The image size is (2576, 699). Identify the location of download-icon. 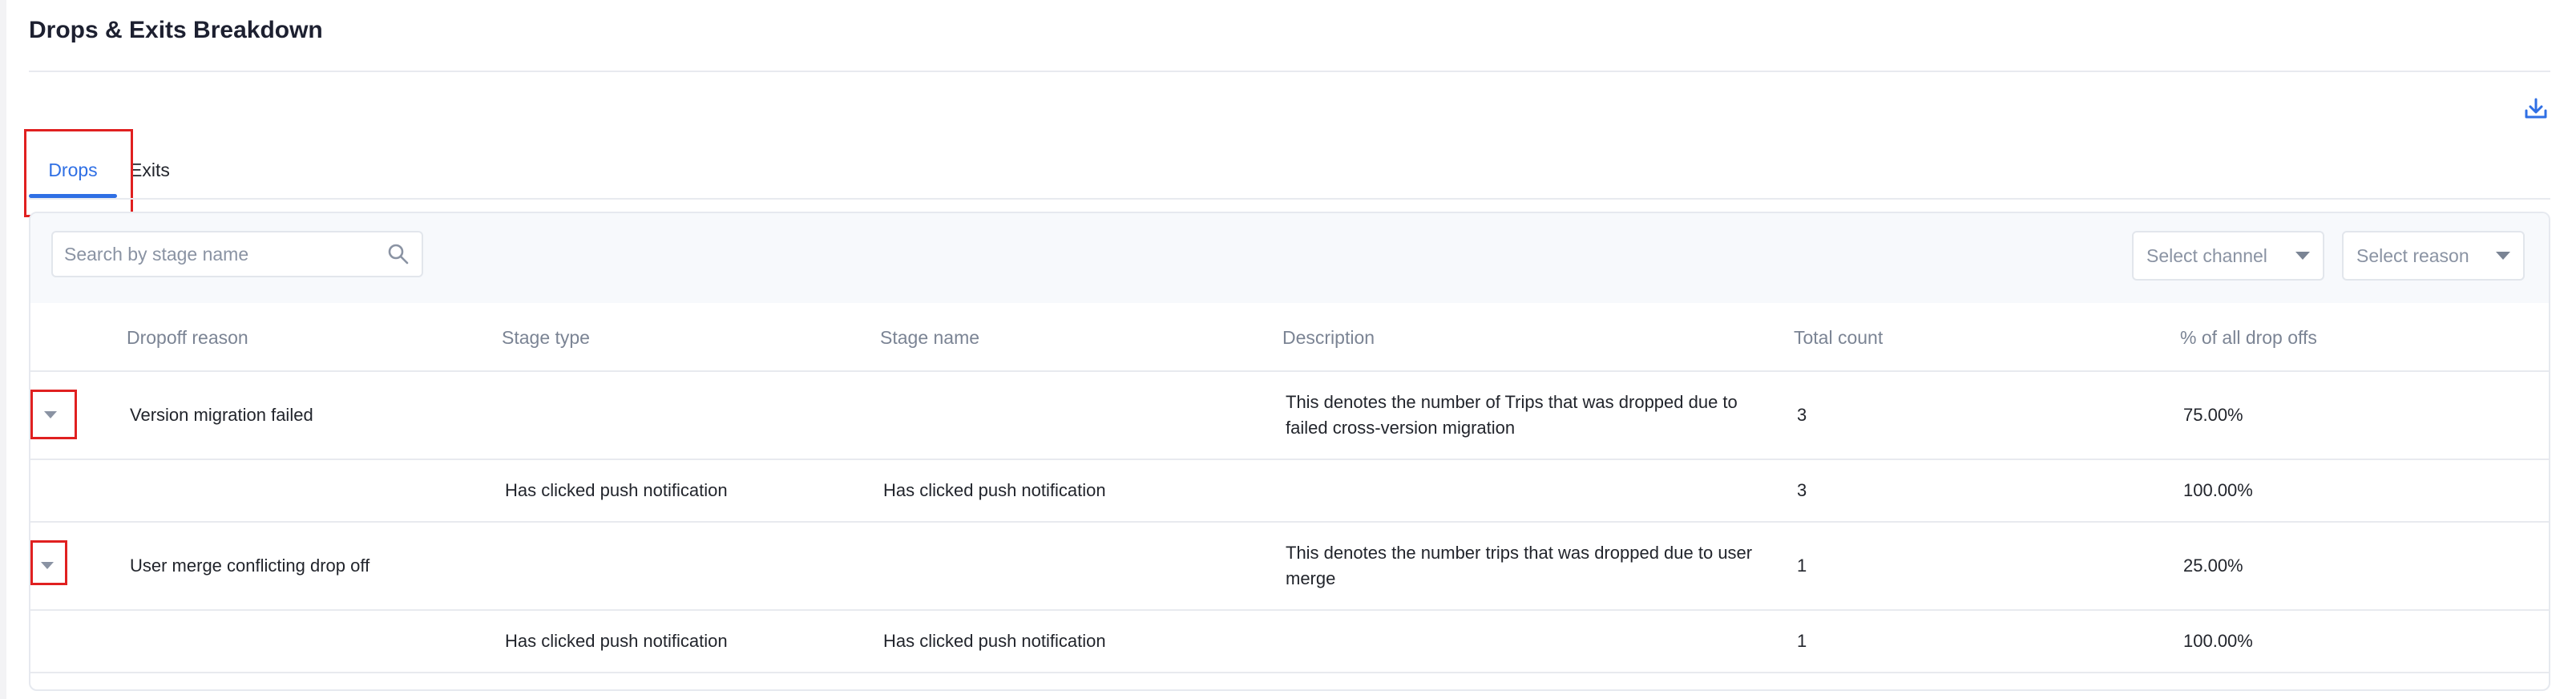
(2535, 109).